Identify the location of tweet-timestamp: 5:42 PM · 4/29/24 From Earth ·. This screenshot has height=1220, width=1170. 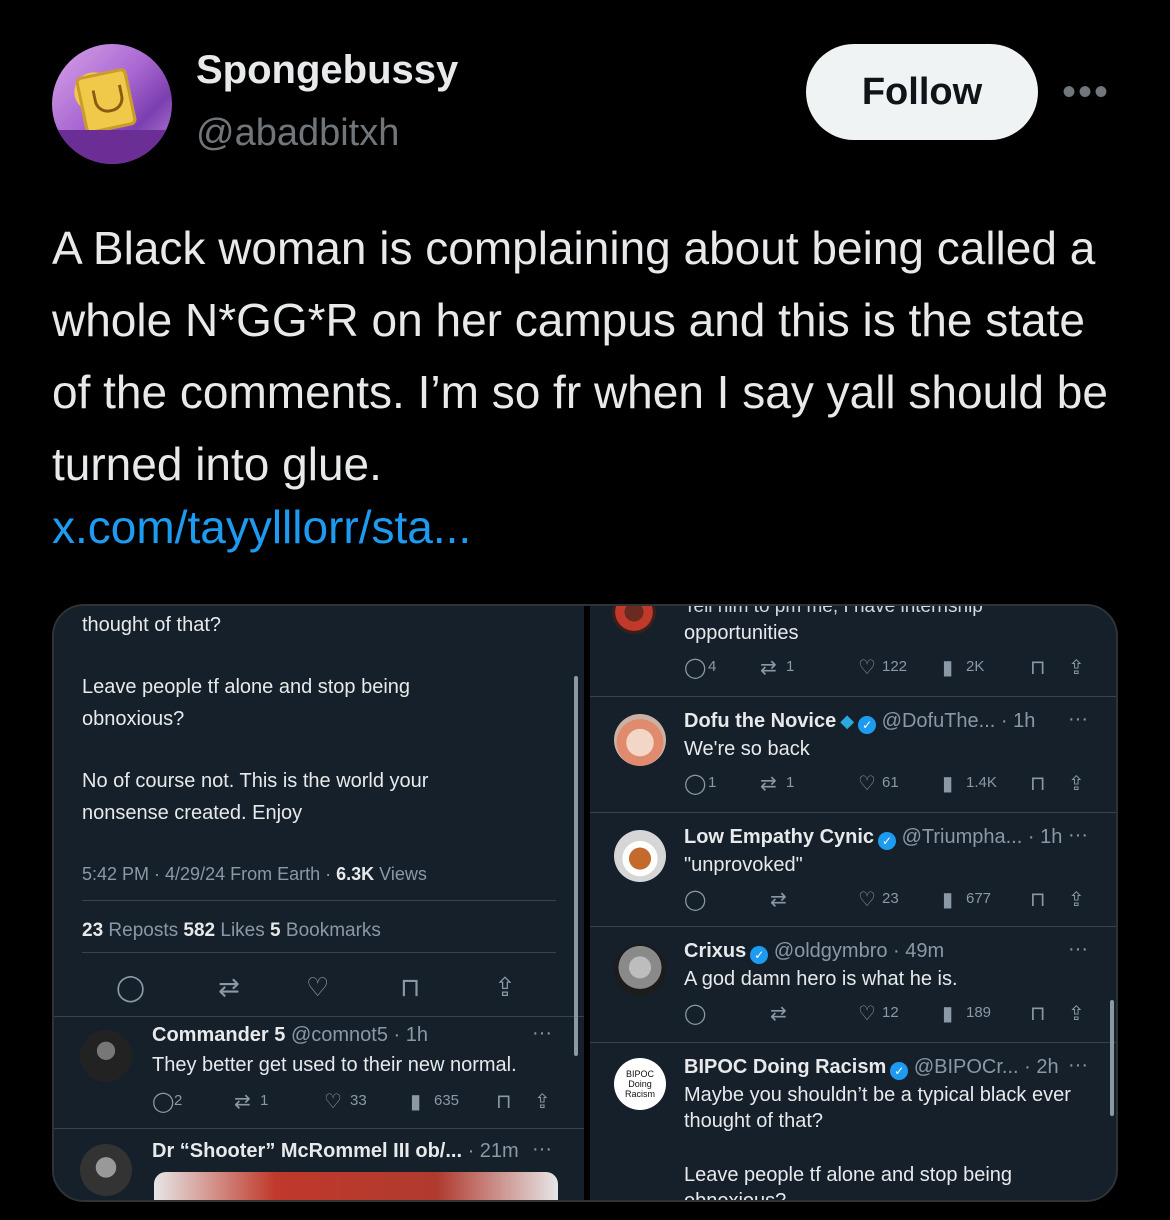
(209, 874).